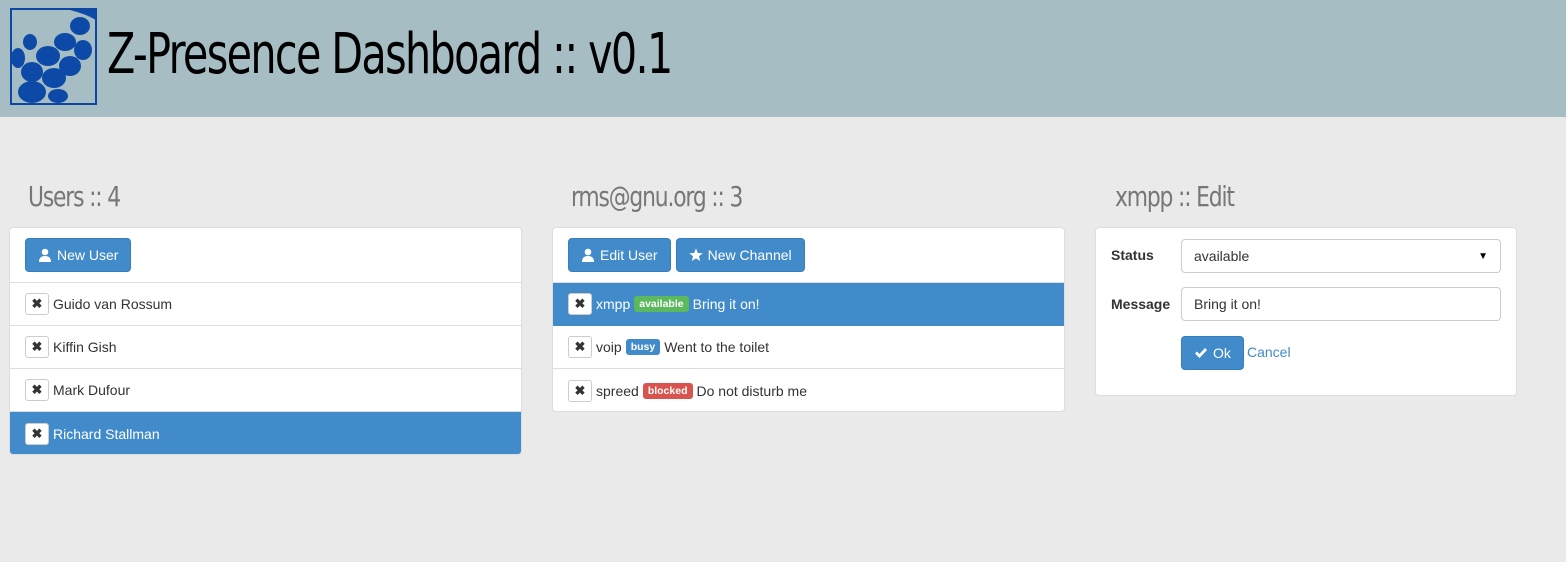  Describe the element at coordinates (808, 347) in the screenshot. I see `channel-row: ✖ voip busy Went to the toilet` at that location.